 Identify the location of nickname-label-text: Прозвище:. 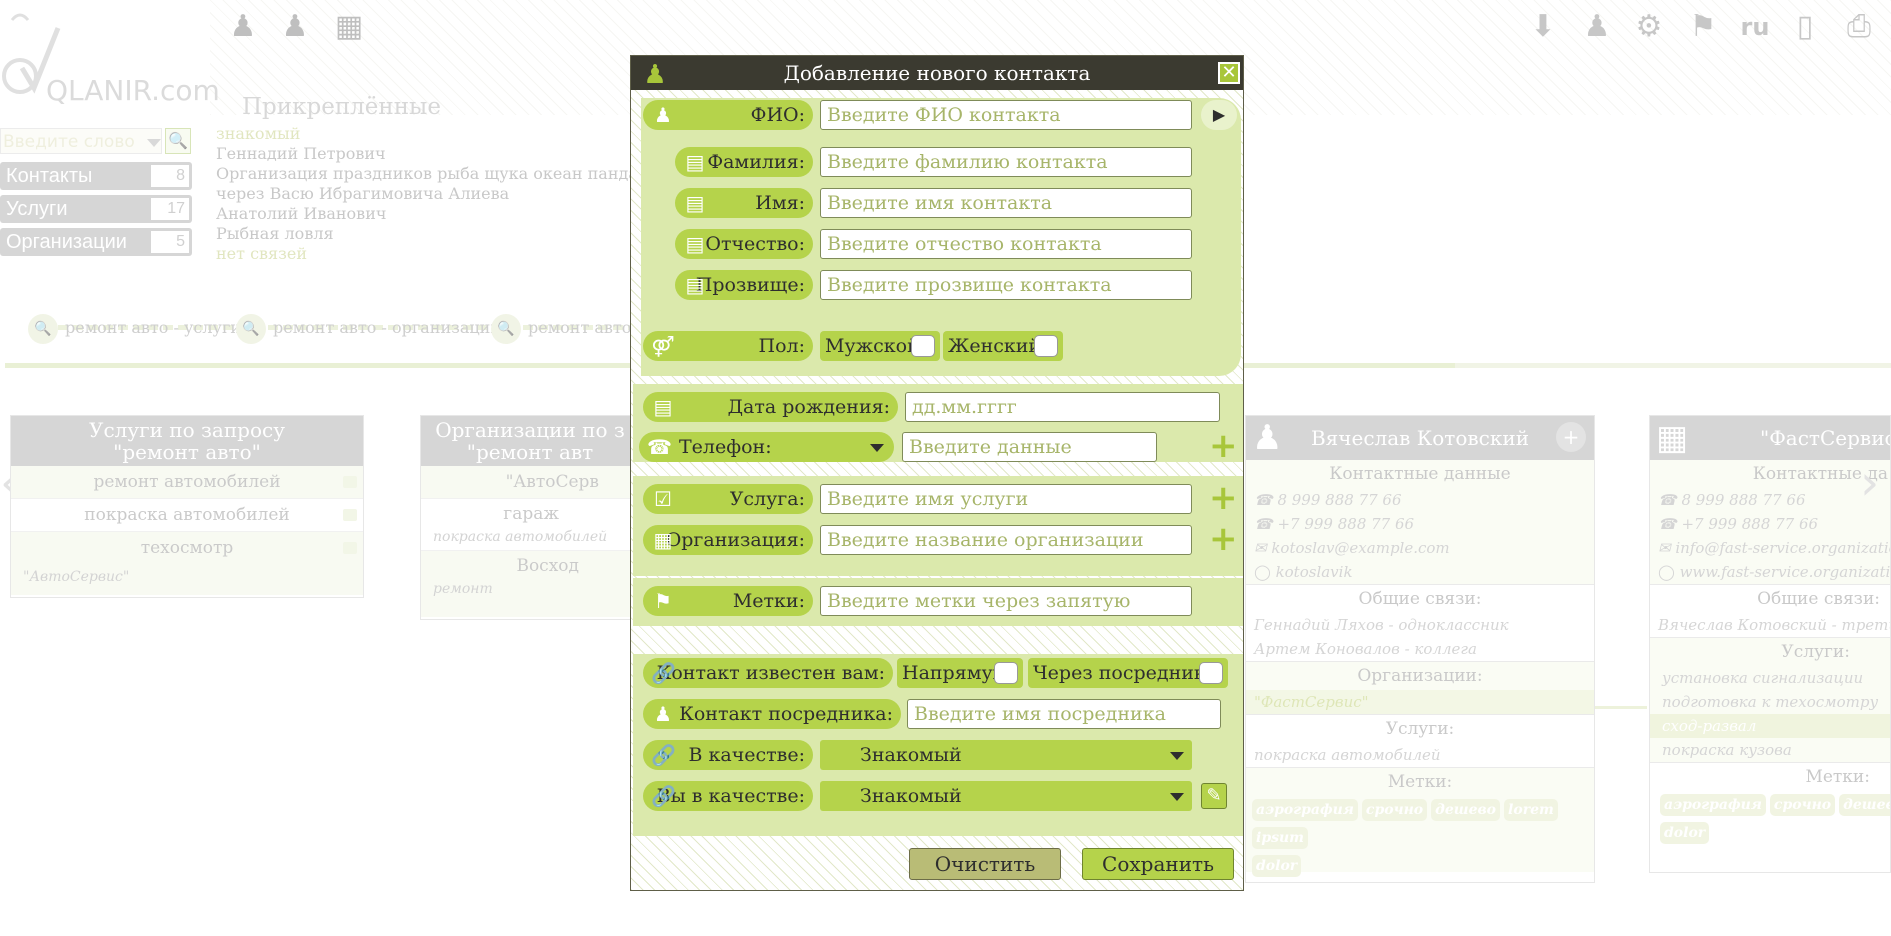
(750, 285).